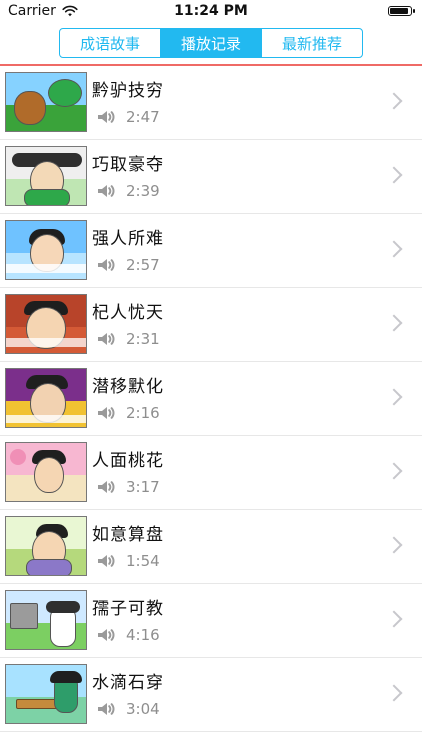  Describe the element at coordinates (399, 11) in the screenshot. I see `battery-fill` at that location.